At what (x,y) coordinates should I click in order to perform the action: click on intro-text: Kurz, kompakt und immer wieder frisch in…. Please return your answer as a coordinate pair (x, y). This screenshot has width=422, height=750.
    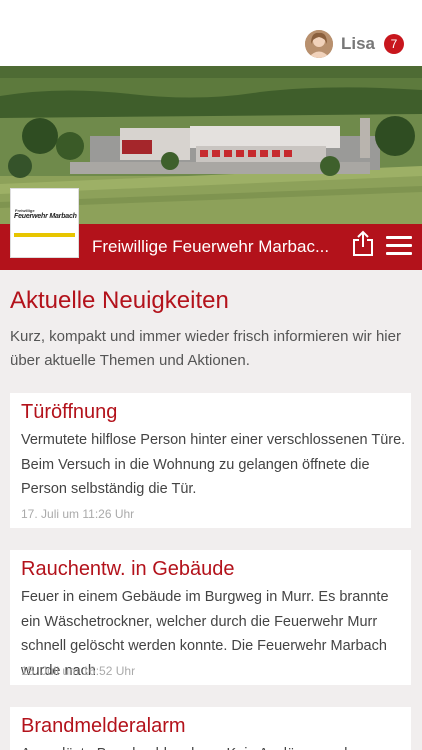
    Looking at the image, I should click on (205, 348).